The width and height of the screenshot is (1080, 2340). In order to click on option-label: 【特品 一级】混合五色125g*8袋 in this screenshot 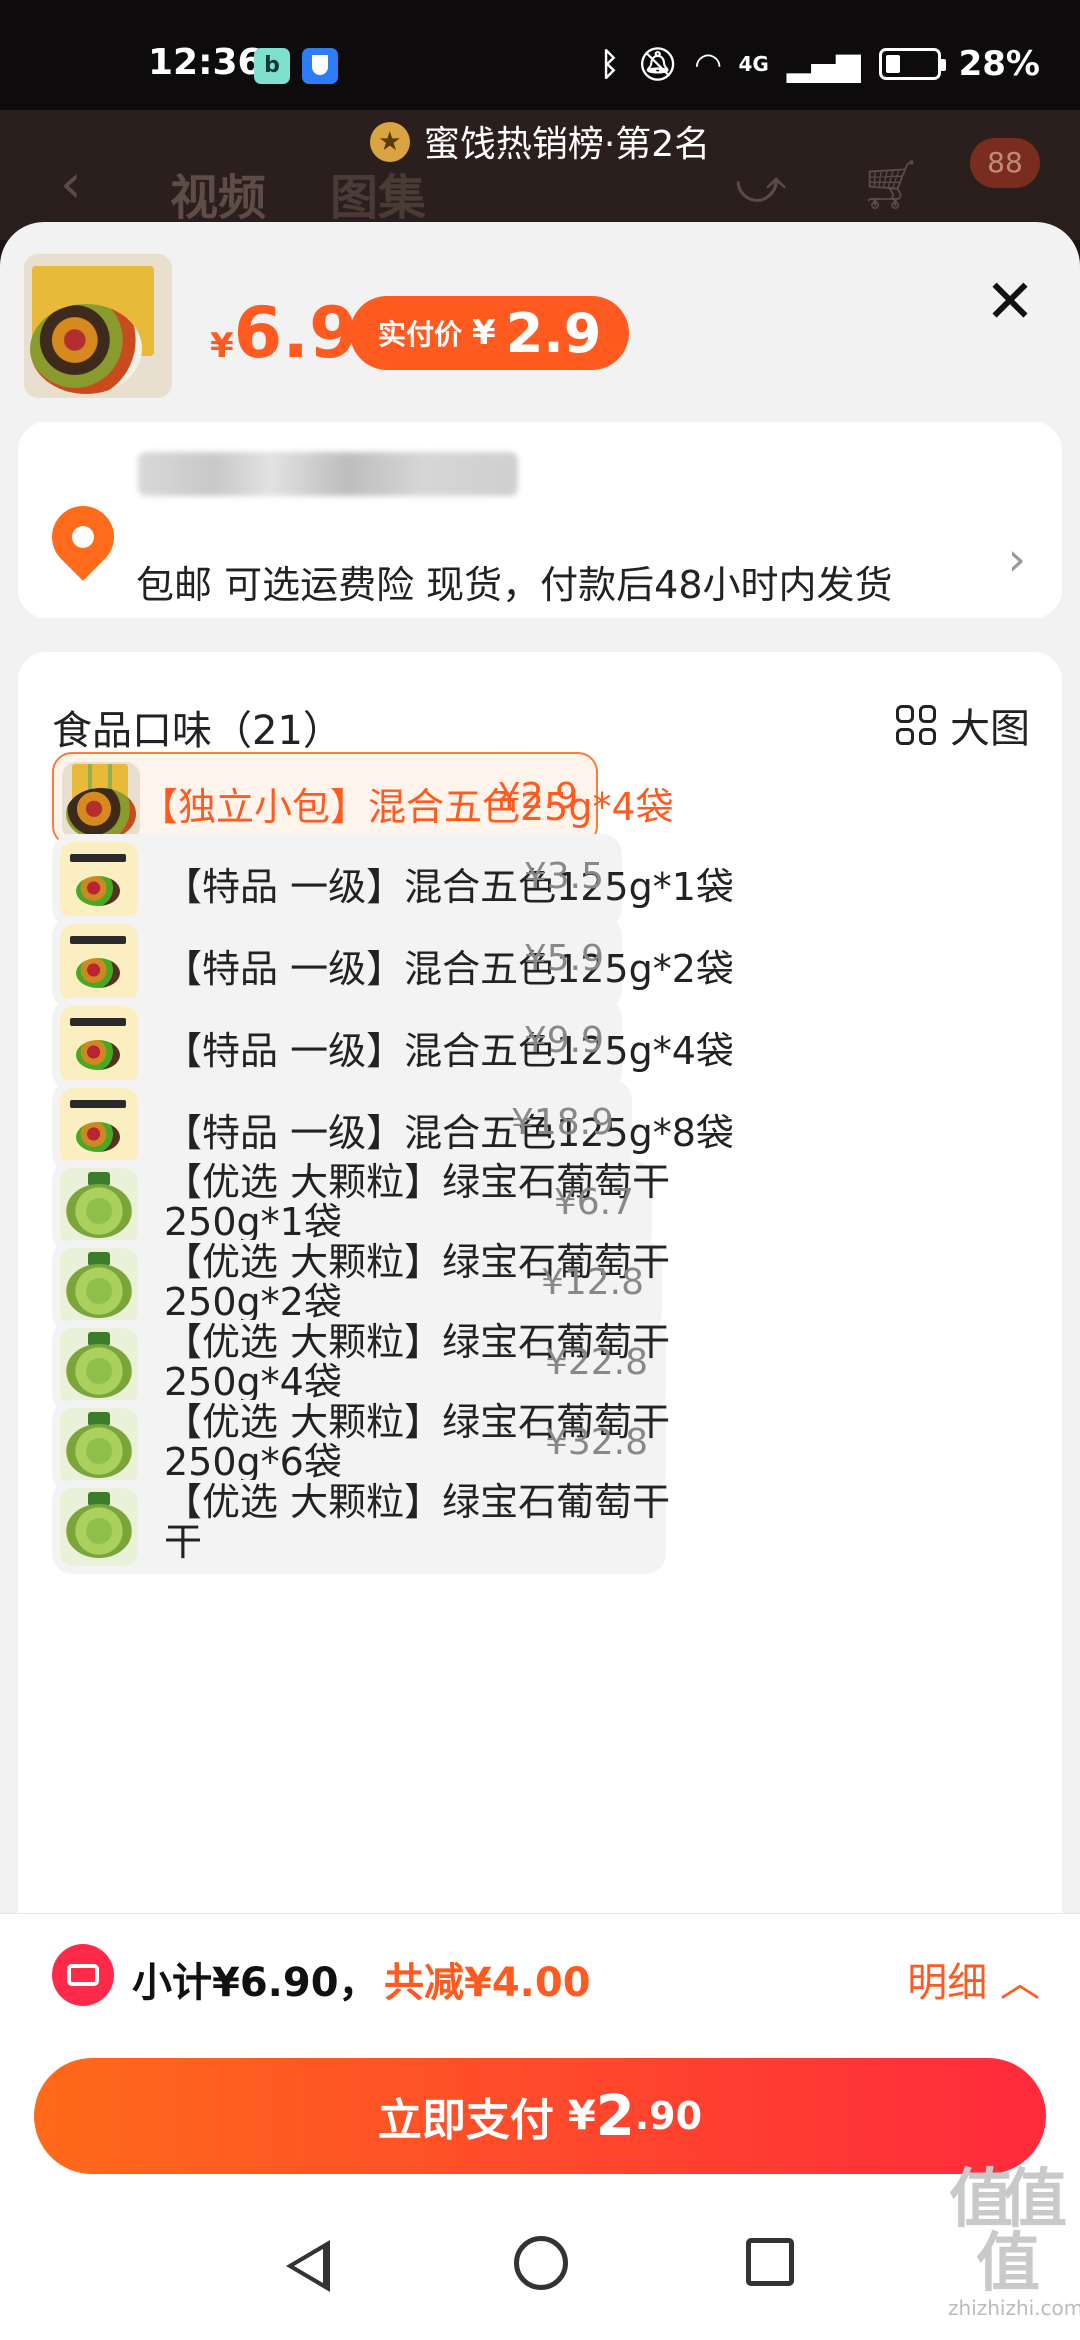, I will do `click(449, 1133)`.